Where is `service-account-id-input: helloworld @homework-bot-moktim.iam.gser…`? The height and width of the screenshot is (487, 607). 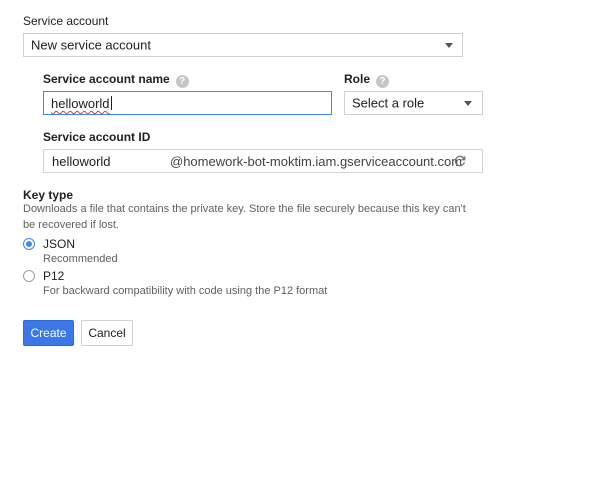 service-account-id-input: helloworld @homework-bot-moktim.iam.gser… is located at coordinates (263, 161).